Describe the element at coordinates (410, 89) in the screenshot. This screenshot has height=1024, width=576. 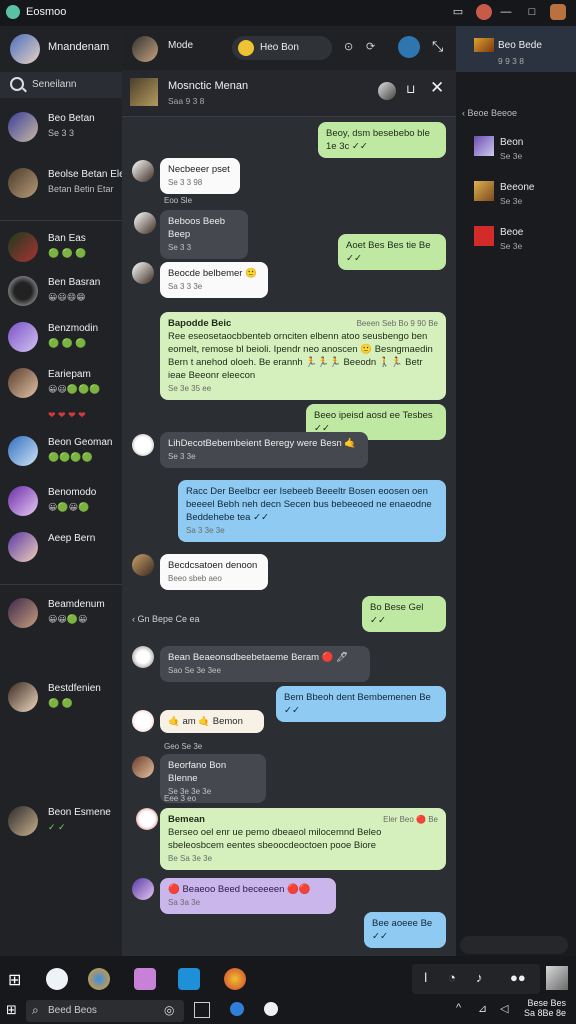
I see `attach-icon: ⊔` at that location.